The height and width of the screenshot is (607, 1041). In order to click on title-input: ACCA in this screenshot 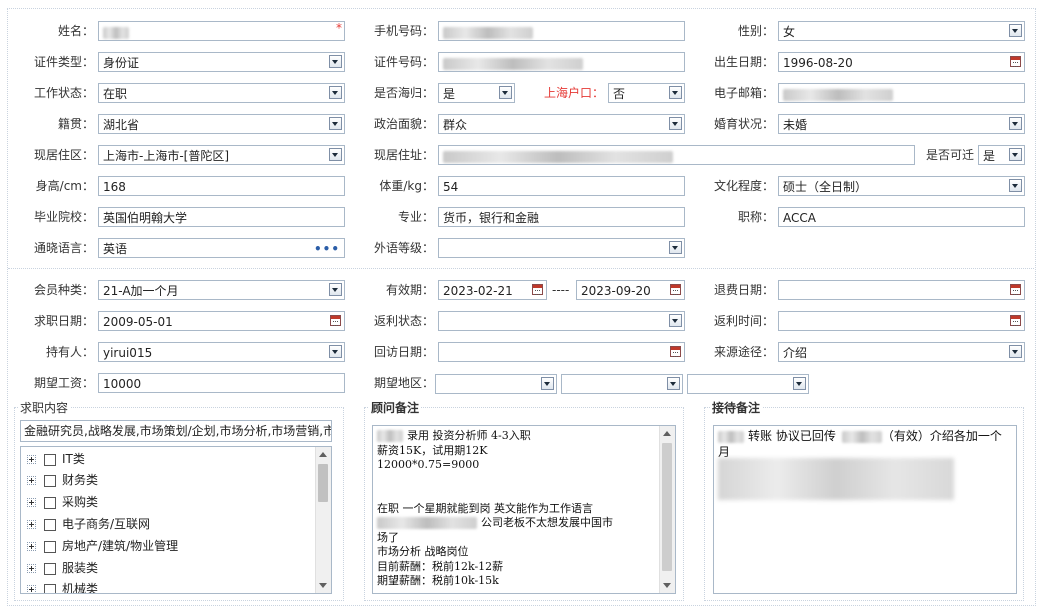, I will do `click(901, 217)`.